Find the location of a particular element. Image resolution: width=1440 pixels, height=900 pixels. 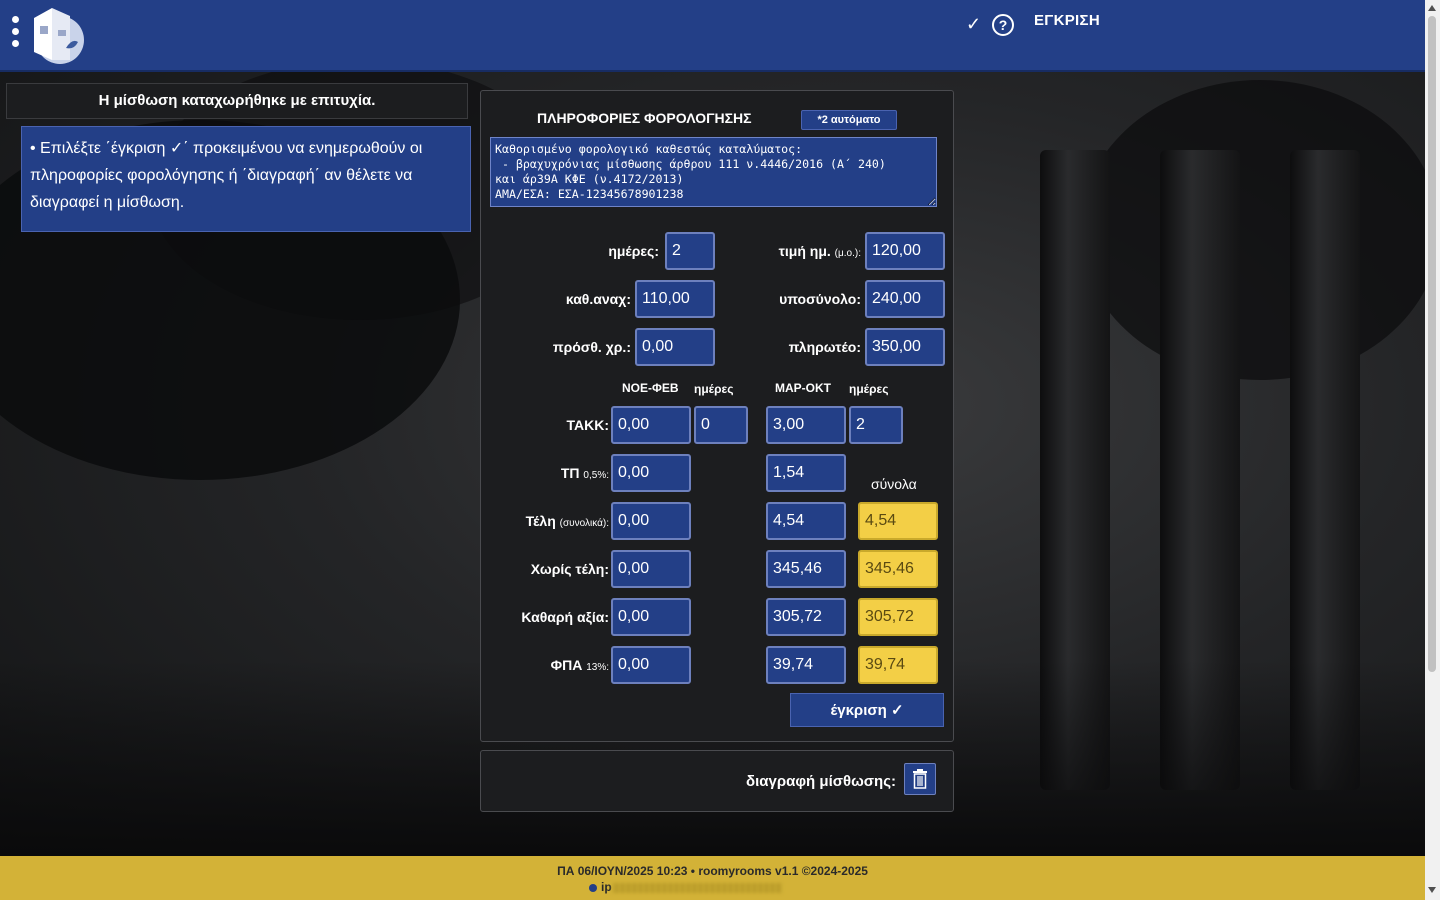

kebab-menu-icon is located at coordinates (15, 32).